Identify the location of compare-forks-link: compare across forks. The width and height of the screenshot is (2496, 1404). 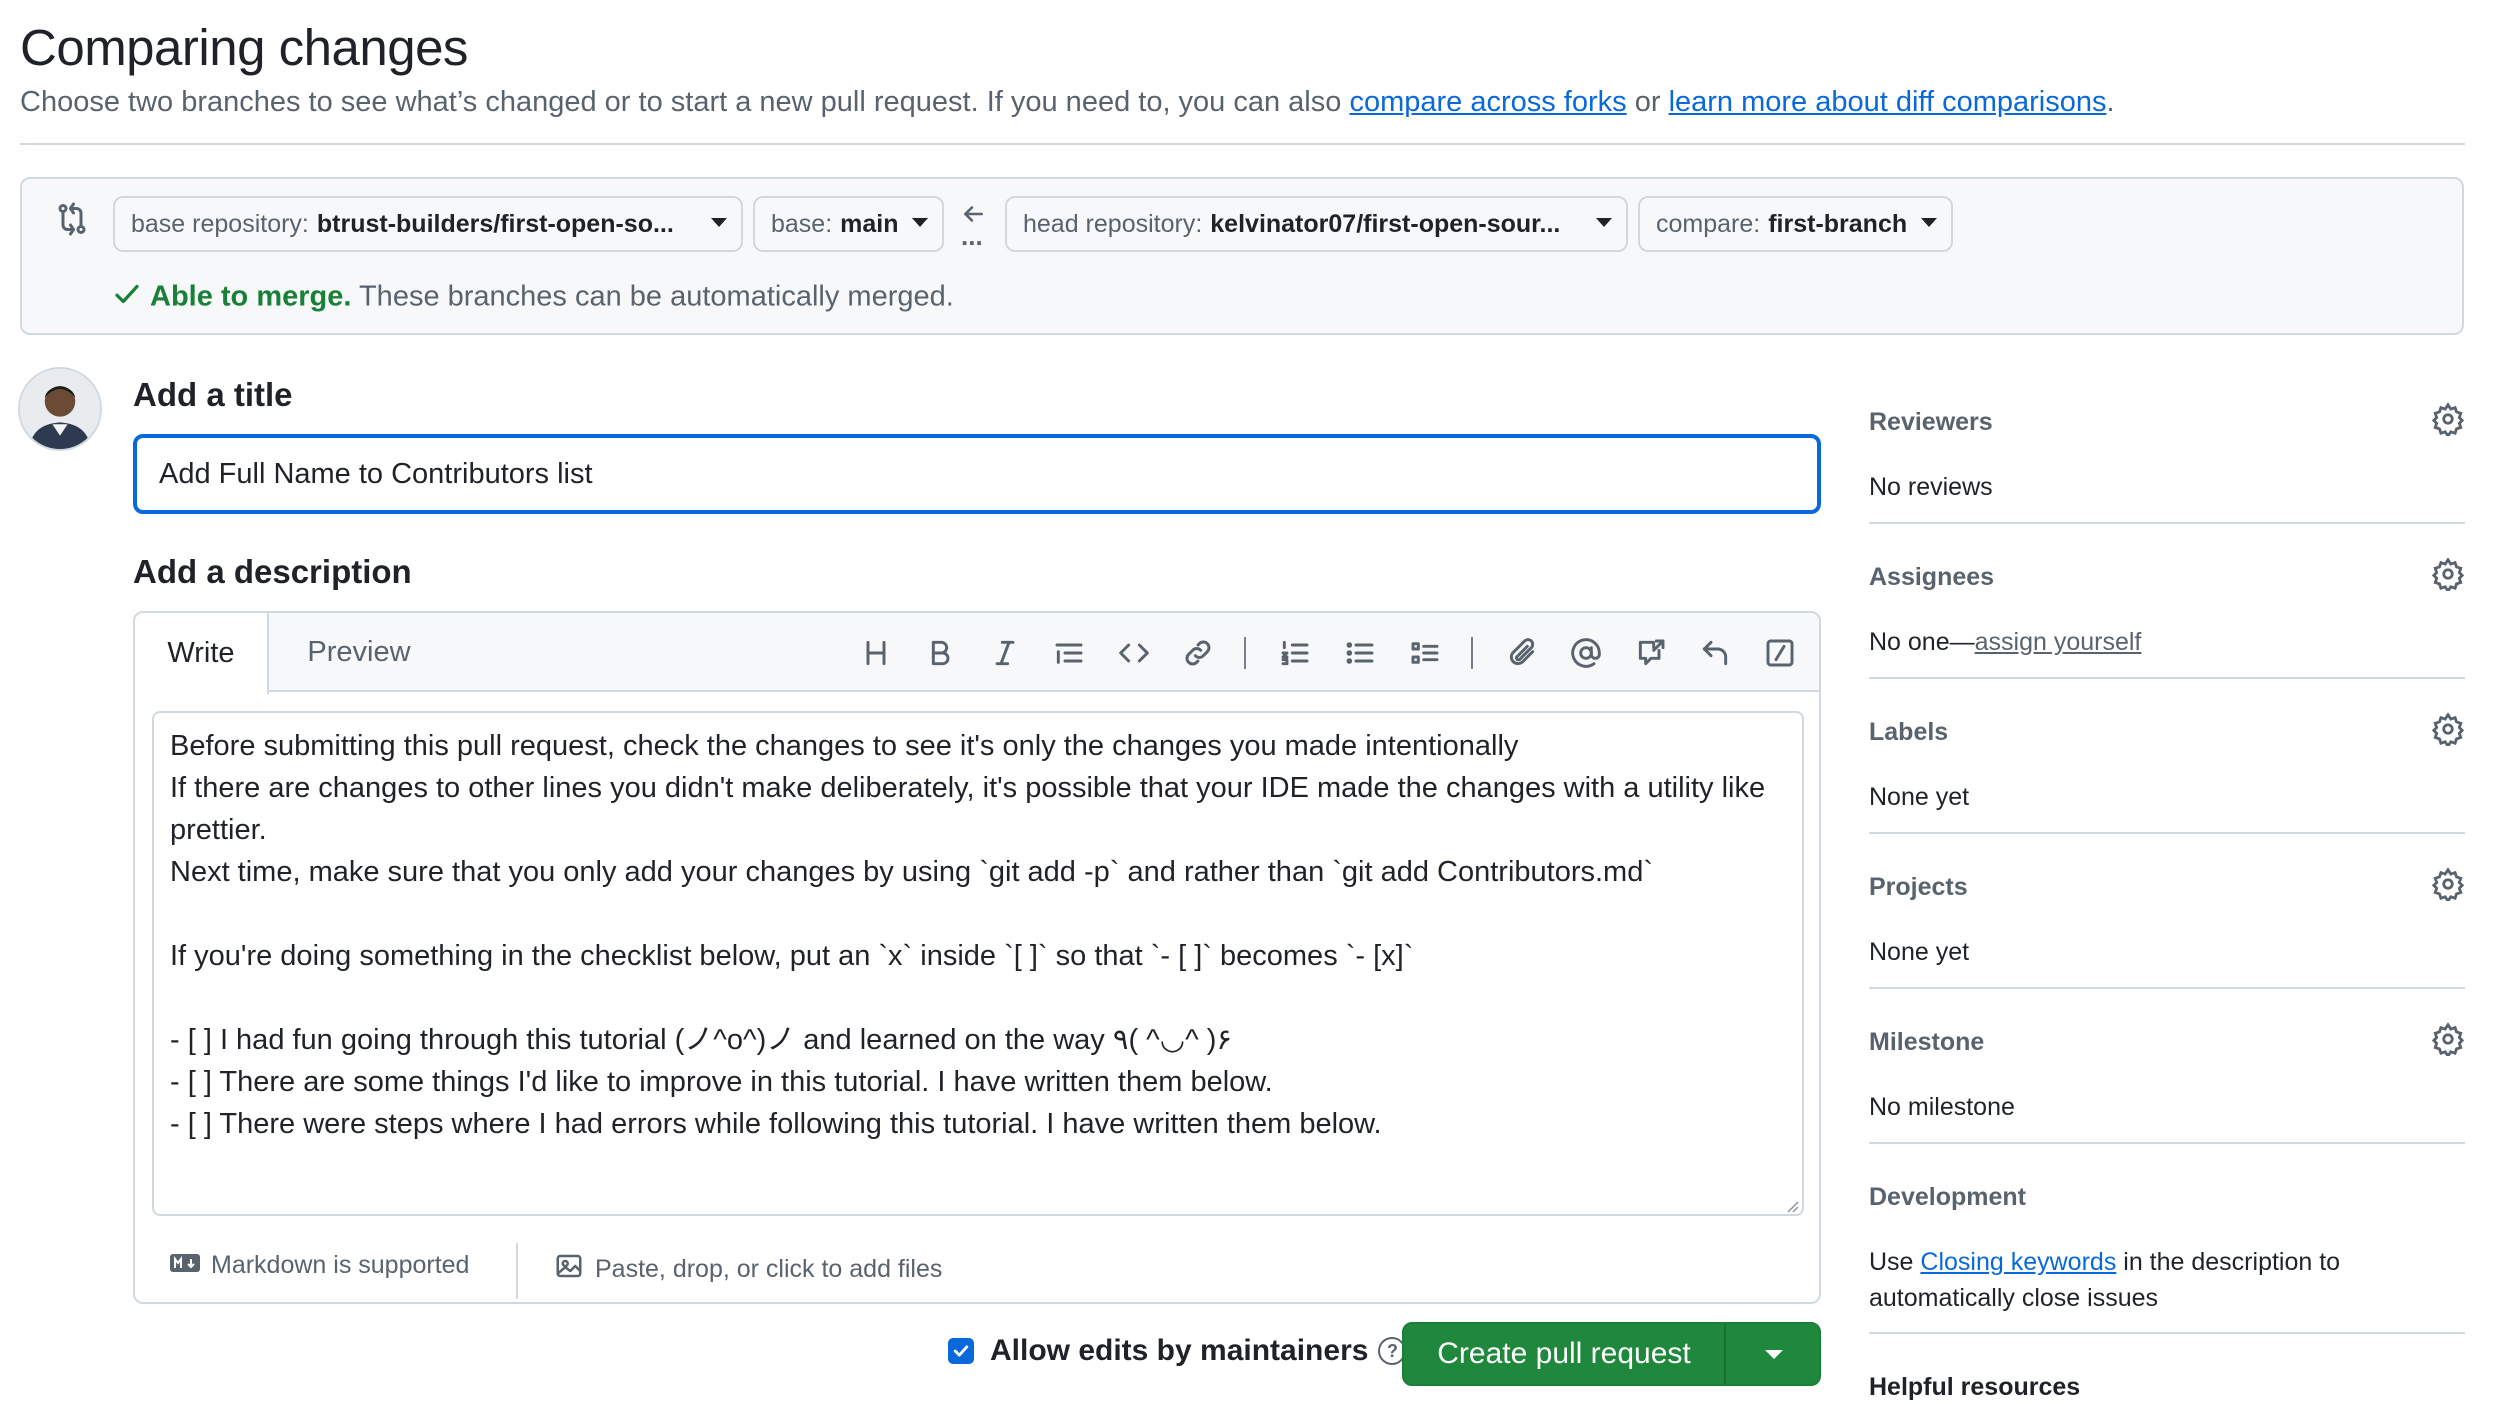
(1487, 102).